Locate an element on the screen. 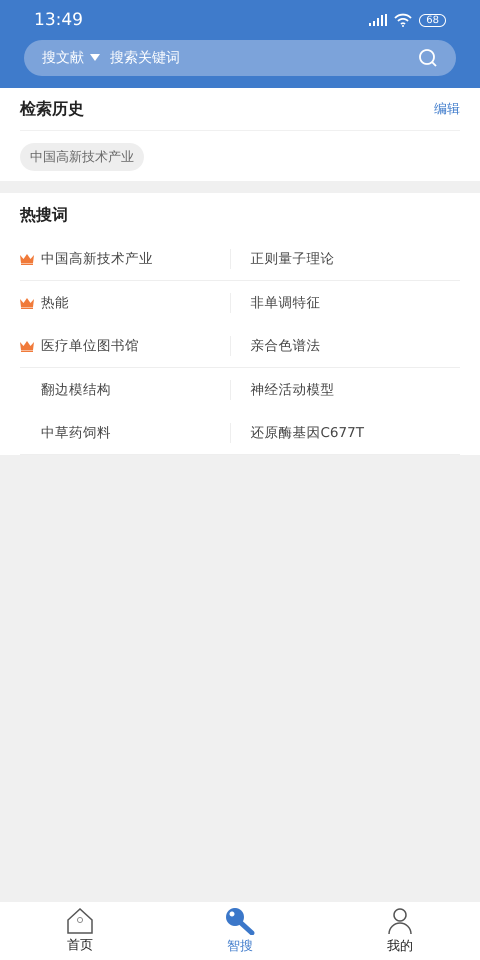 The height and width of the screenshot is (960, 480). edit-link: 编辑 is located at coordinates (447, 109).